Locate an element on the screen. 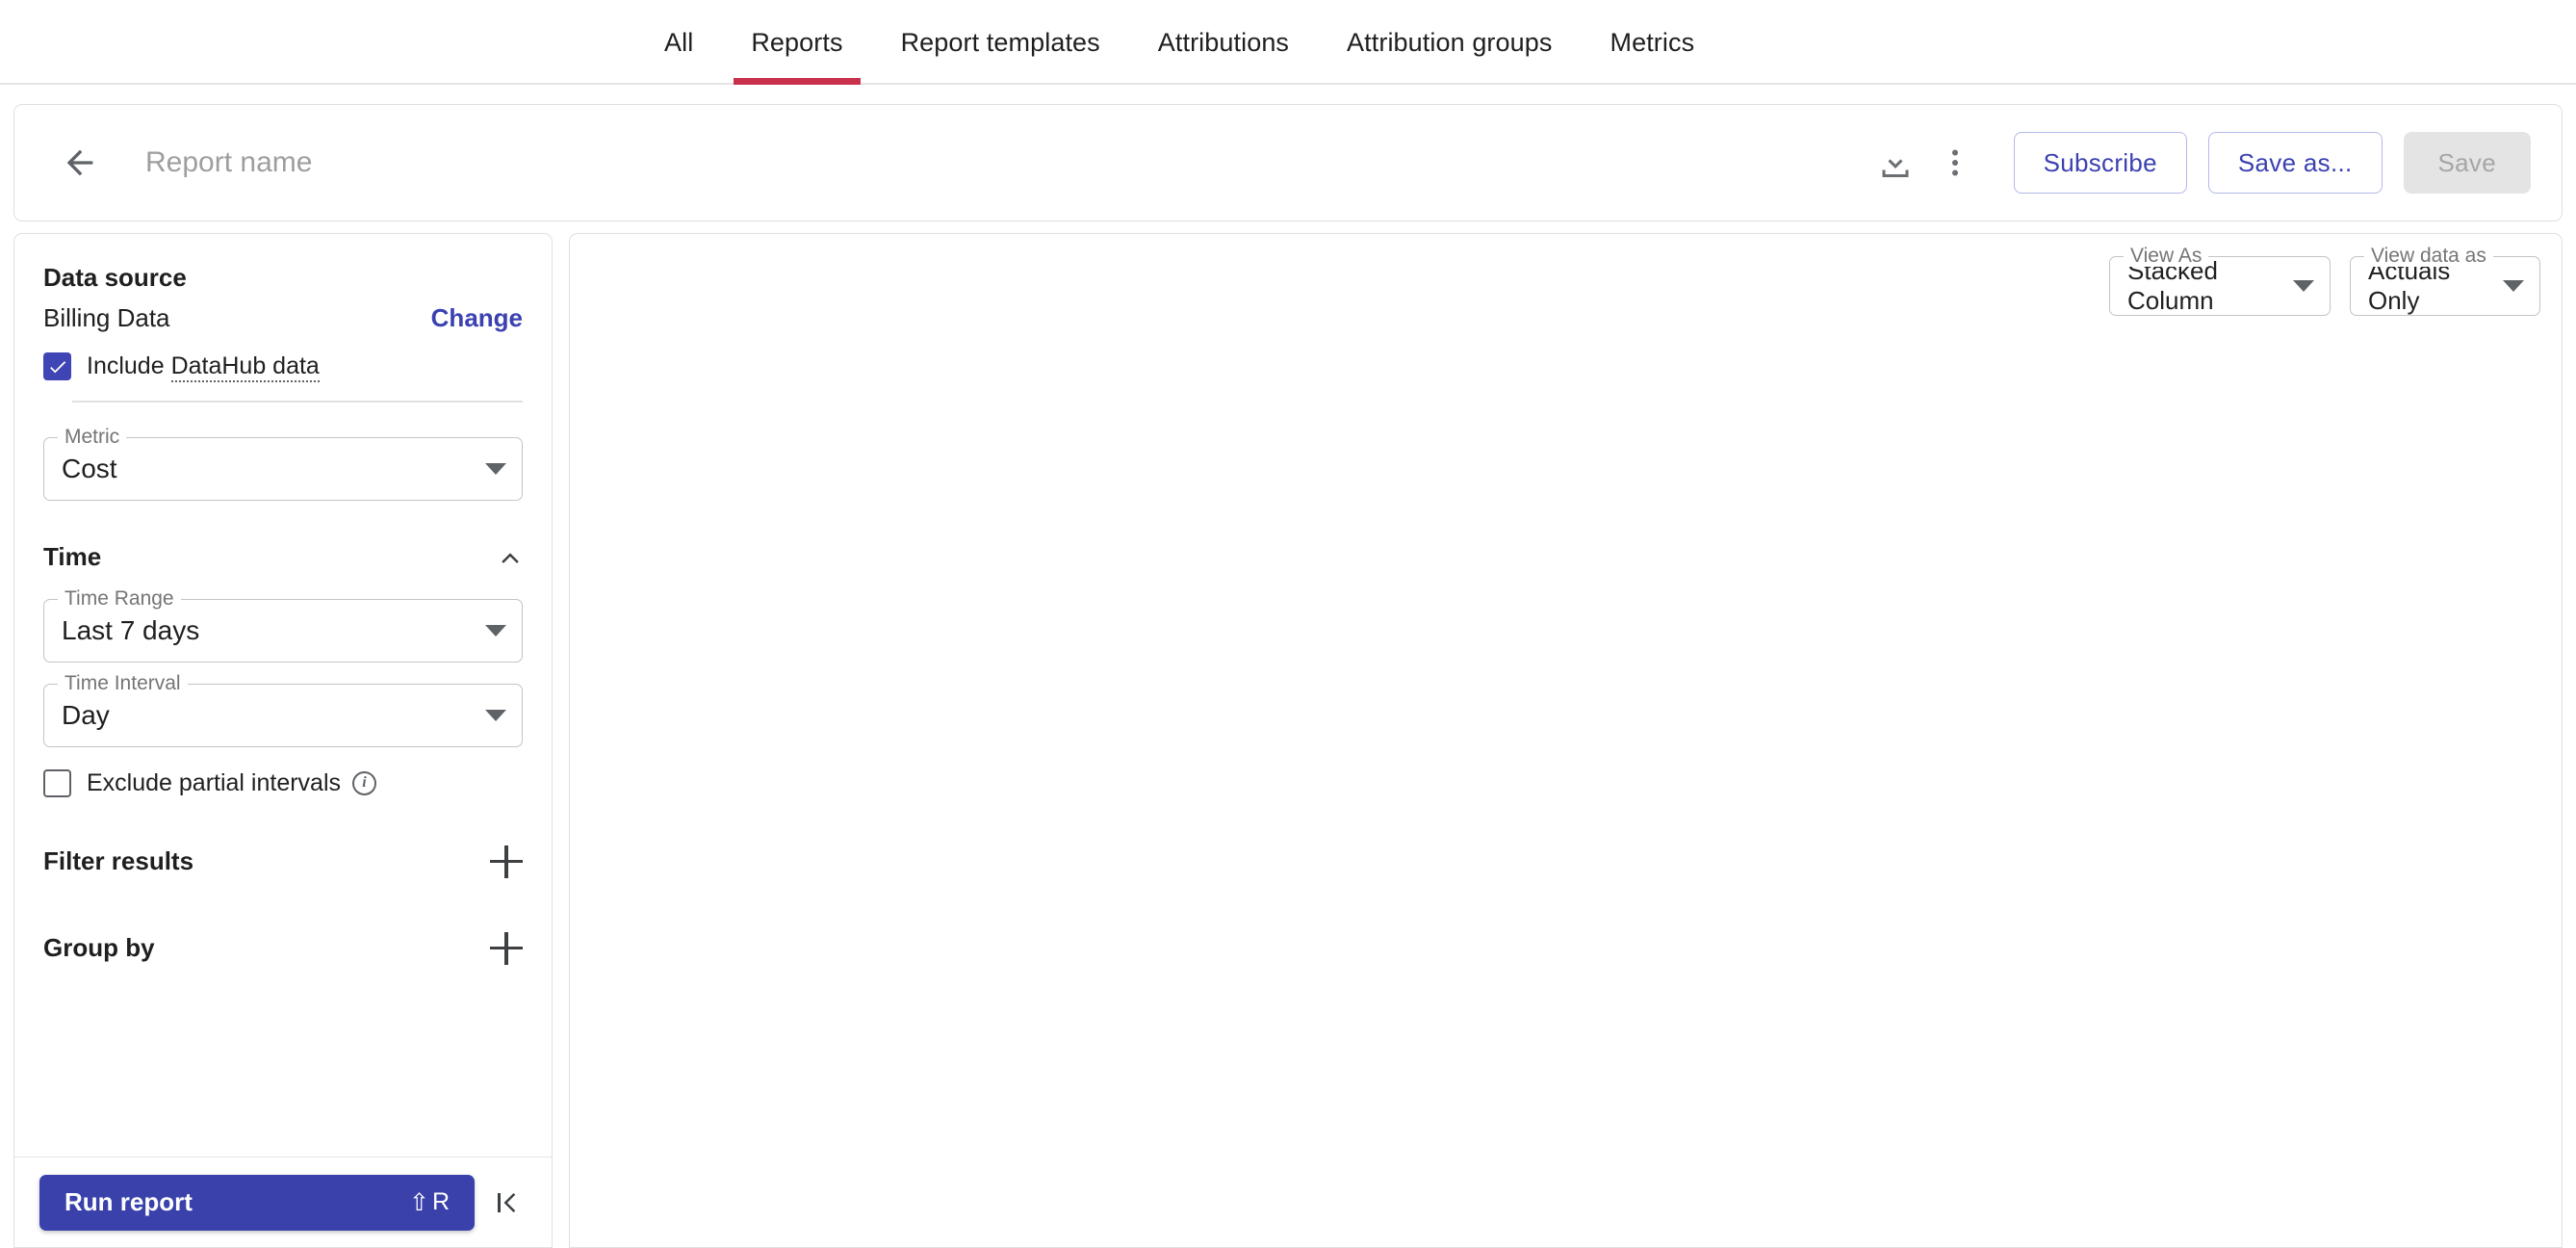  sidebar-divider is located at coordinates (297, 402).